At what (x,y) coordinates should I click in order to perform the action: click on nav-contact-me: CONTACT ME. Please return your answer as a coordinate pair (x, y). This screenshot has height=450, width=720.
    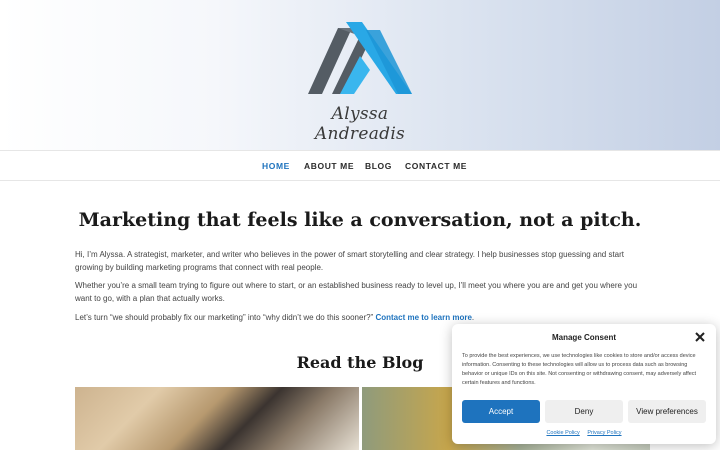
    Looking at the image, I should click on (436, 166).